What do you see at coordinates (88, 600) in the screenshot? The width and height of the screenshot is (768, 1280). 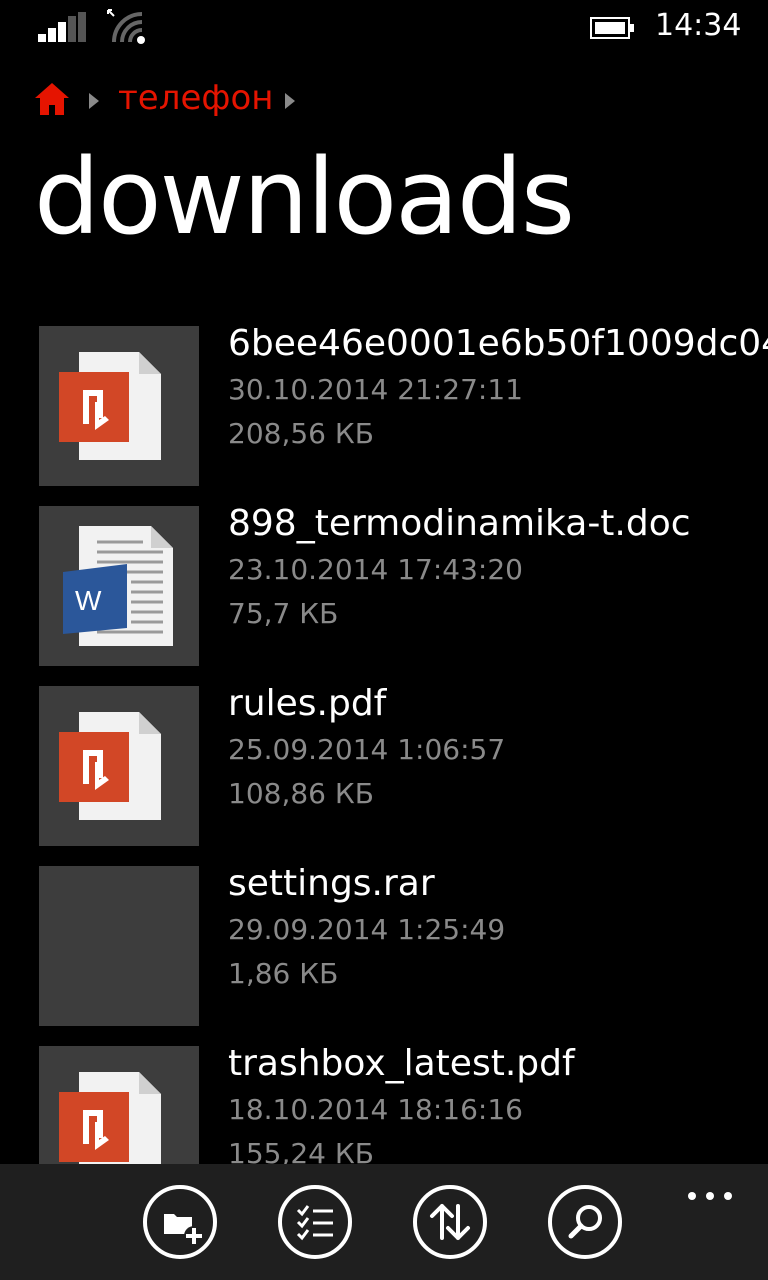 I see `svg-text: W` at bounding box center [88, 600].